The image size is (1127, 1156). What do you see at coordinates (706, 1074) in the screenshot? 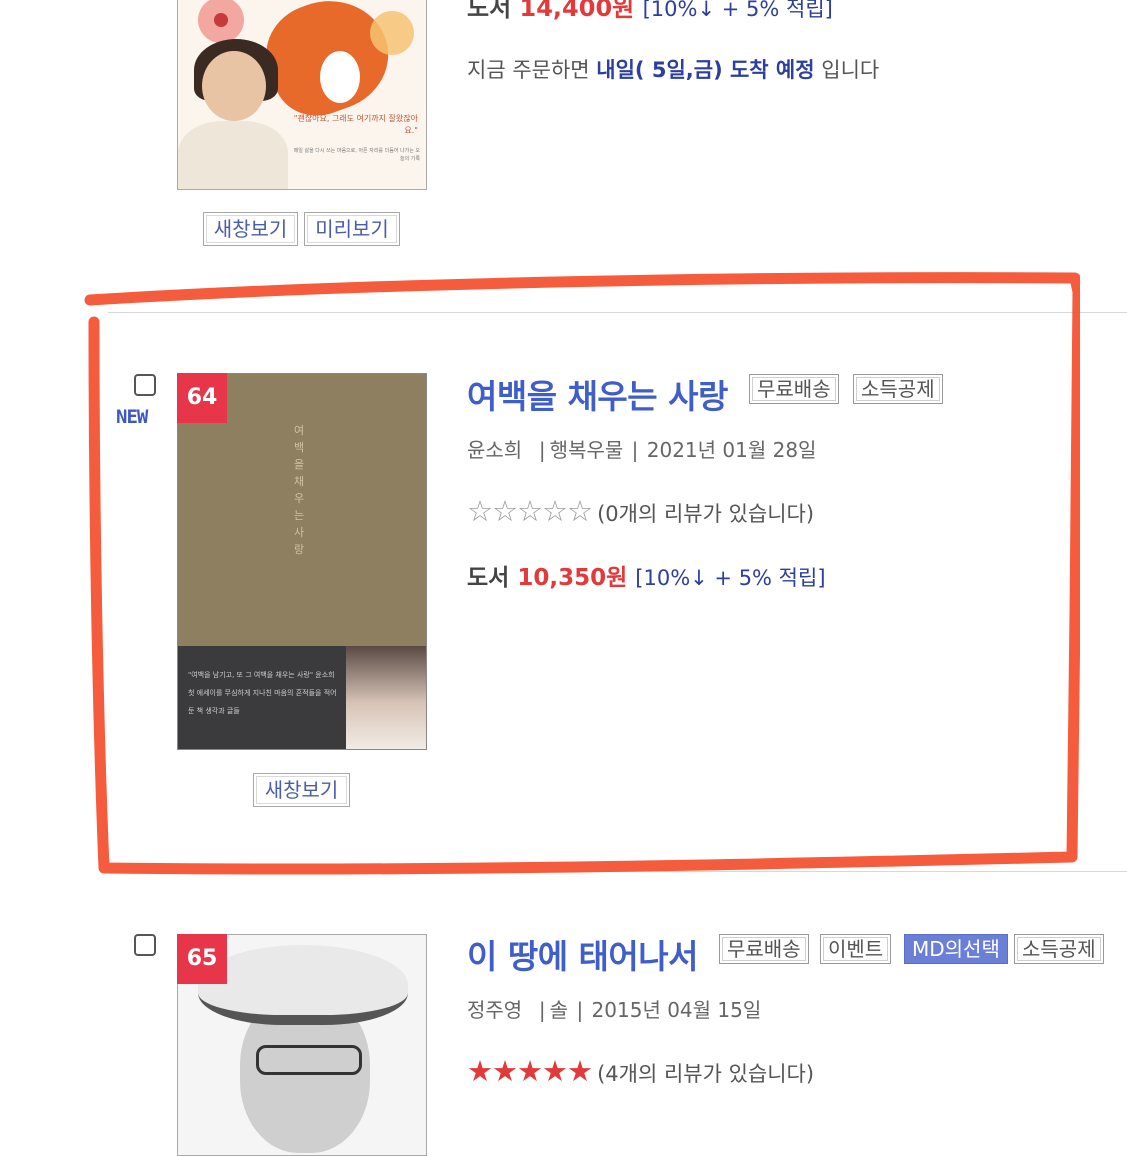
I see `review-count: (4개의 리뷰가 있습니다)` at bounding box center [706, 1074].